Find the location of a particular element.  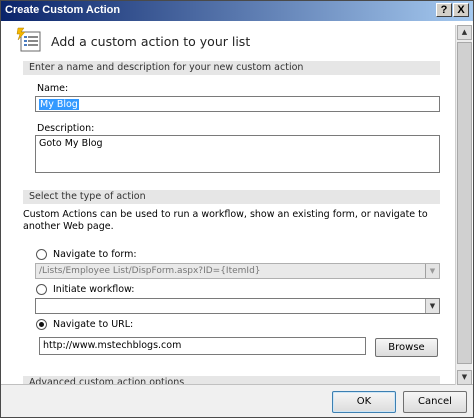

navigate-to-url-label: Navigate to URL: is located at coordinates (93, 324).